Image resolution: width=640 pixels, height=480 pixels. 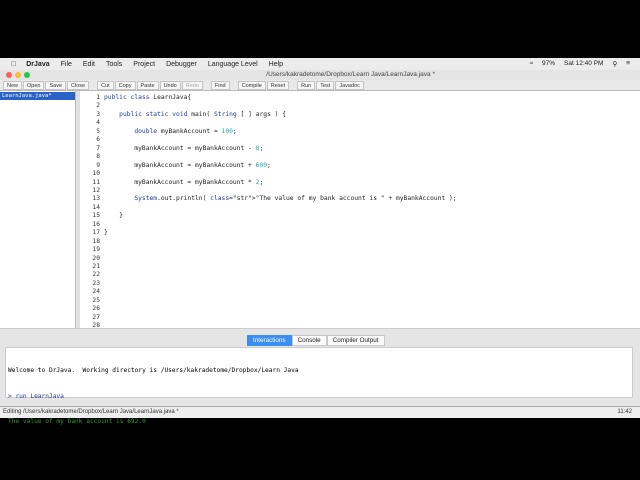 I want to click on menu-project: Project, so click(x=144, y=64).